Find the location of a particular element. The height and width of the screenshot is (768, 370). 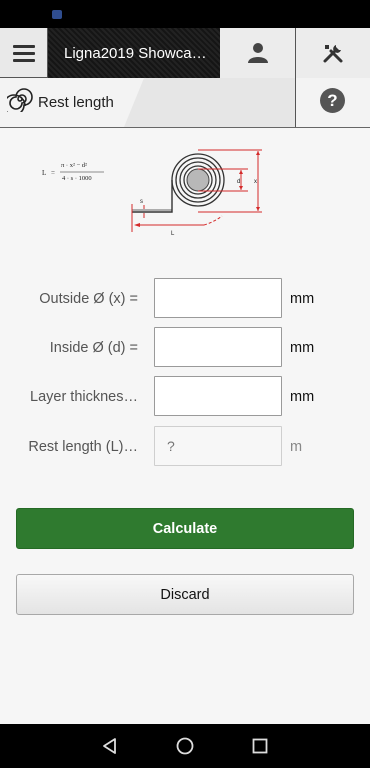

menu-button is located at coordinates (24, 53).